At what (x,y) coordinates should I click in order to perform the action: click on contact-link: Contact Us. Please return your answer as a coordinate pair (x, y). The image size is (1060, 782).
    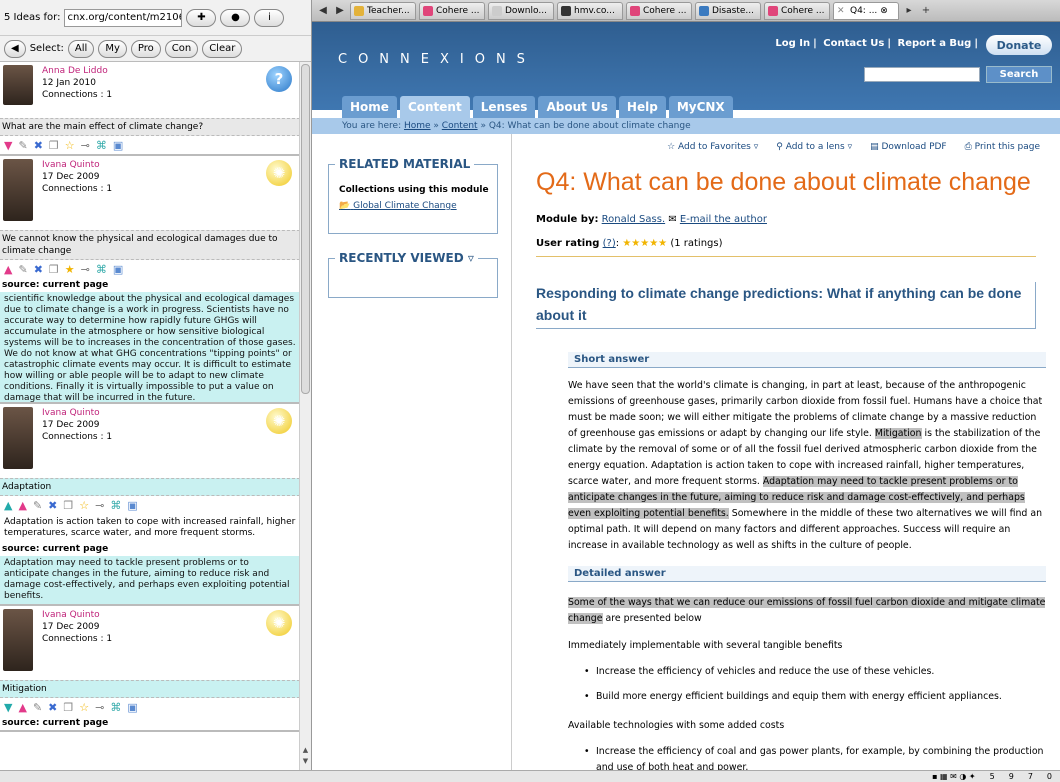
    Looking at the image, I should click on (853, 43).